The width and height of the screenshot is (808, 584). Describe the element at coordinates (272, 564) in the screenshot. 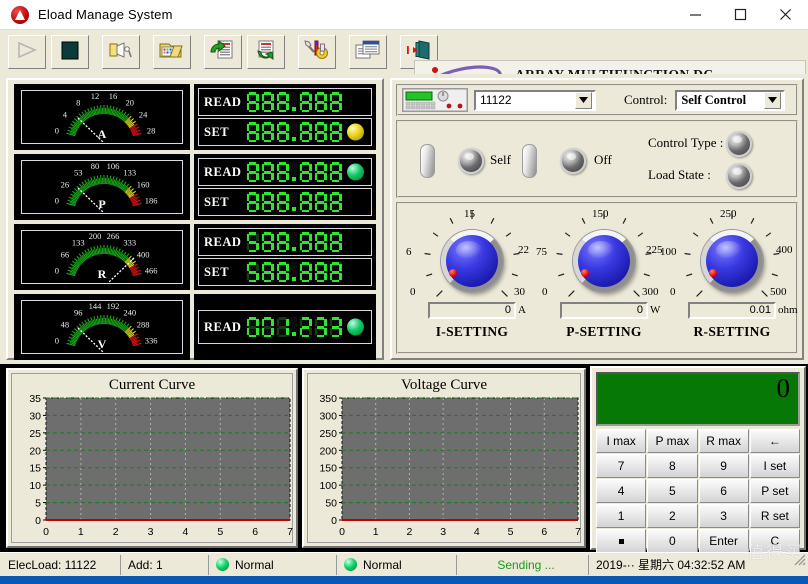

I see `status-normal-1: Normal` at that location.